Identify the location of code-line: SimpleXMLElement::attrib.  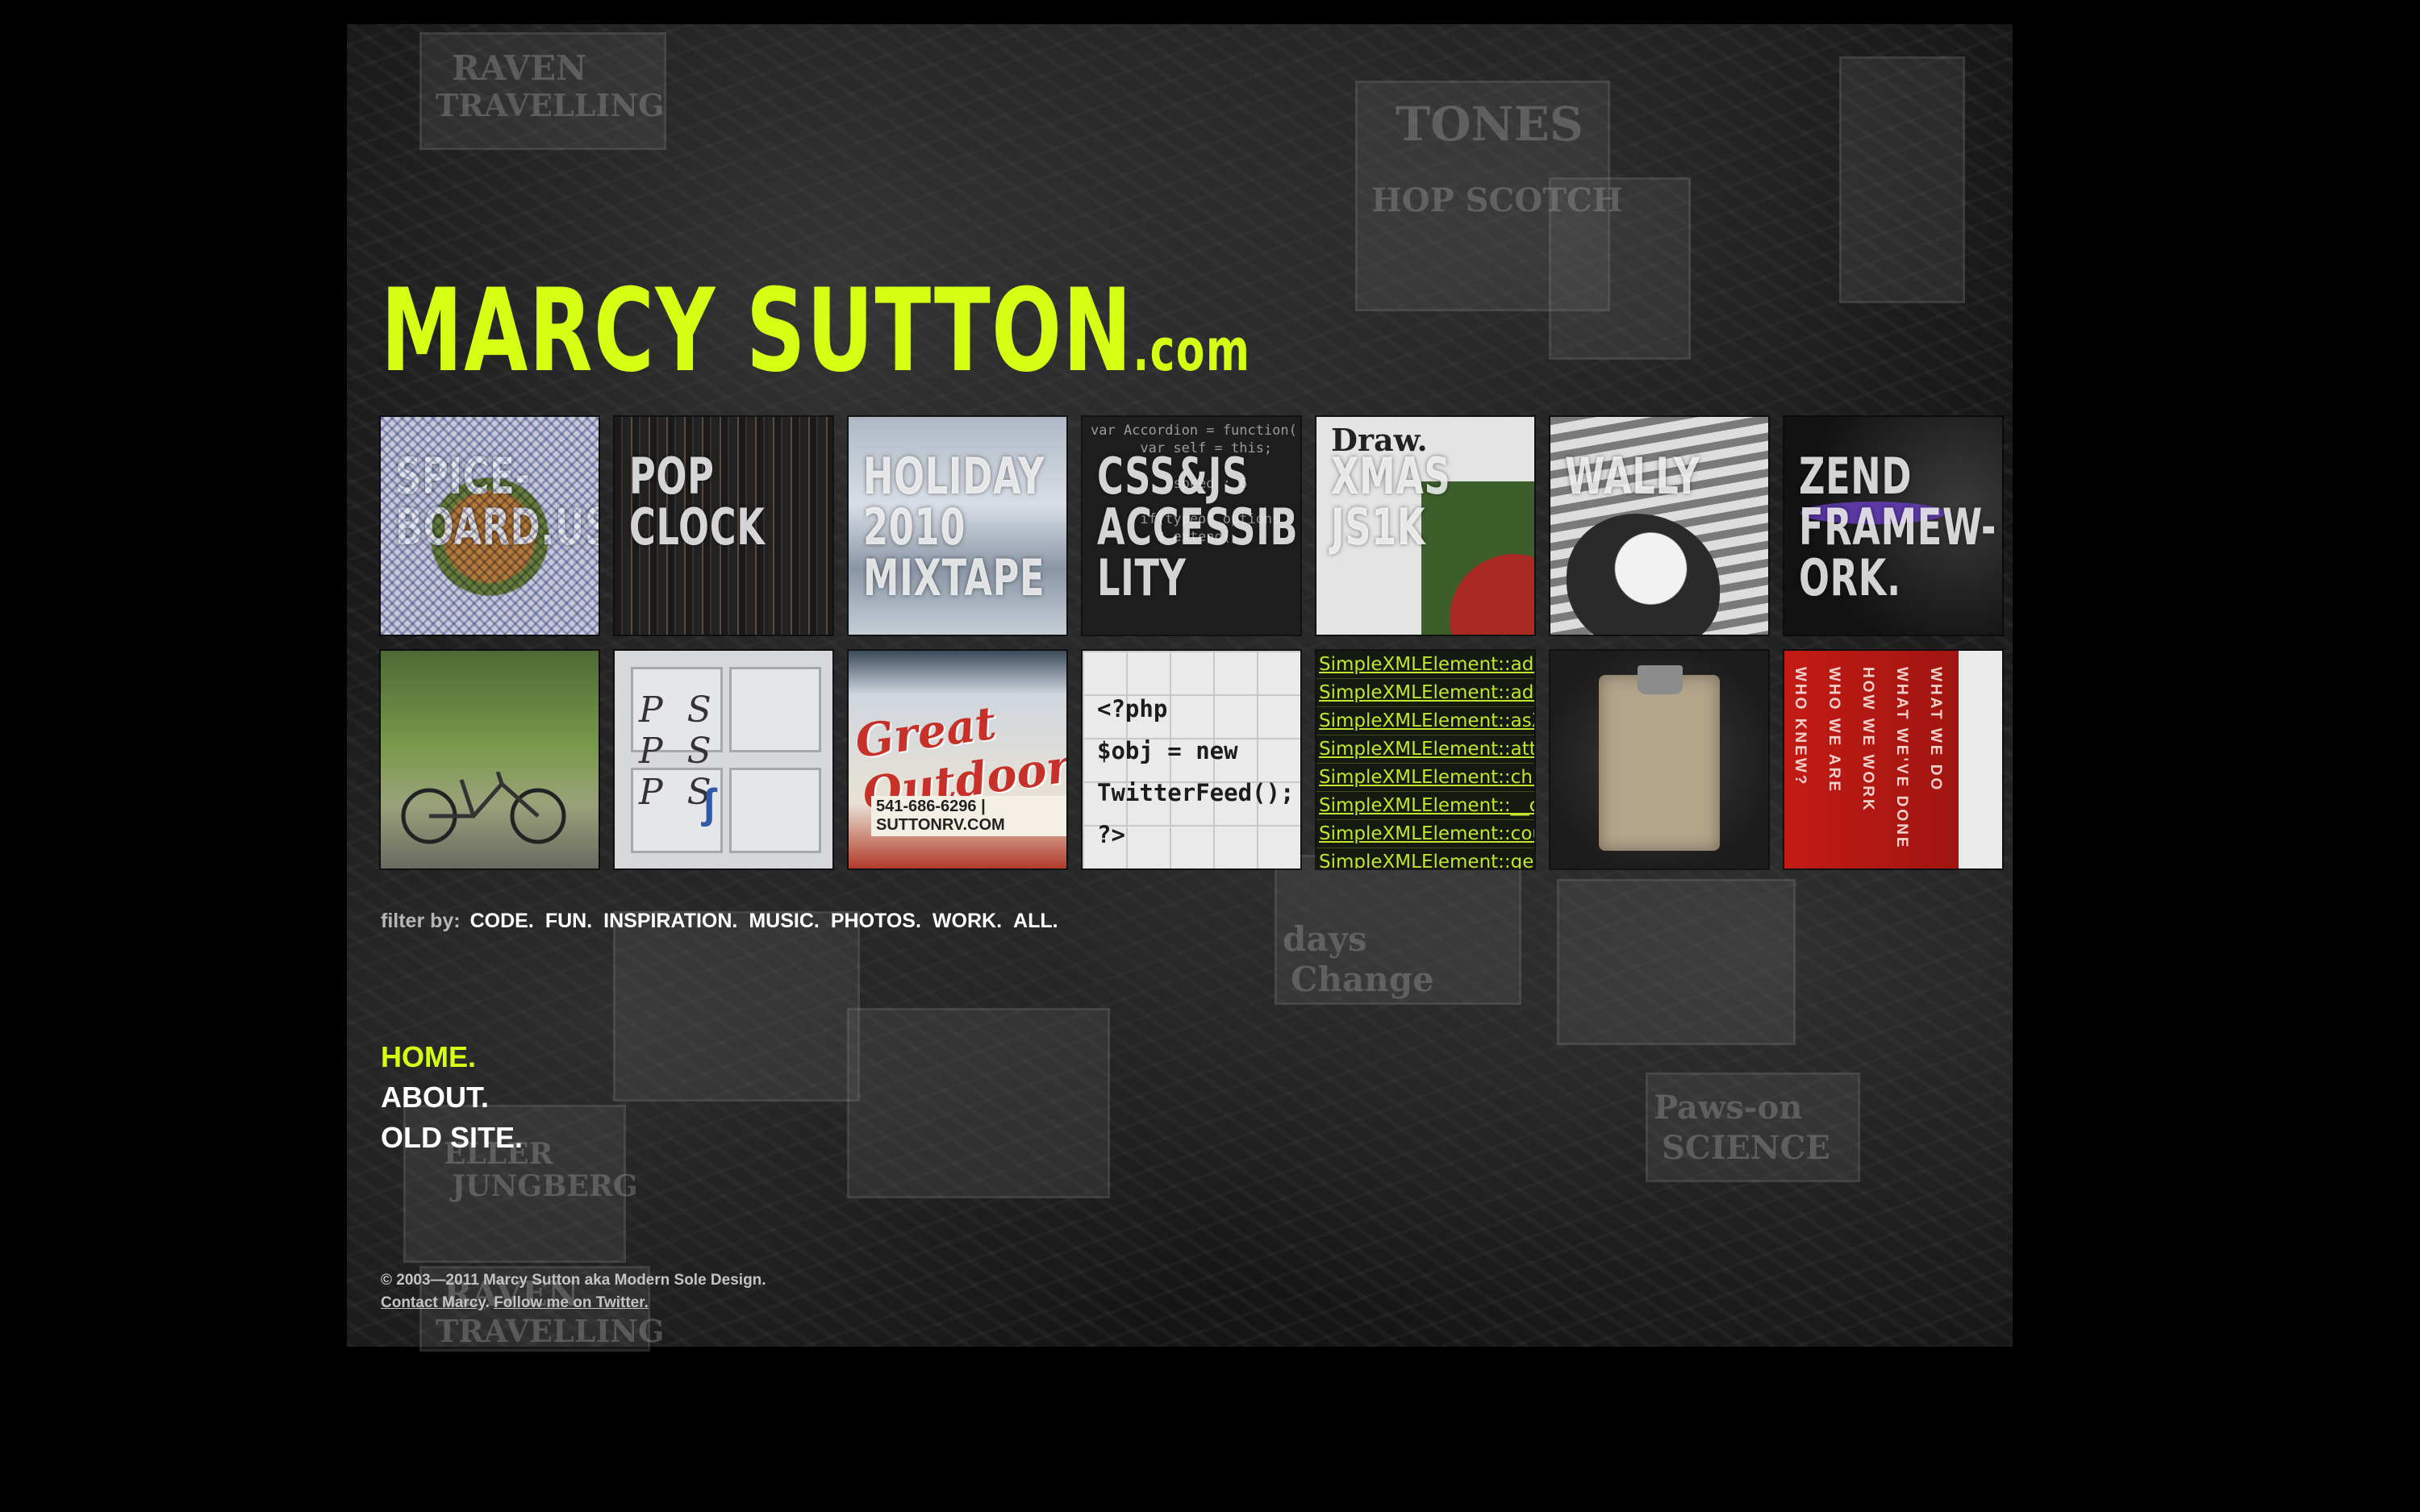
(1425, 749).